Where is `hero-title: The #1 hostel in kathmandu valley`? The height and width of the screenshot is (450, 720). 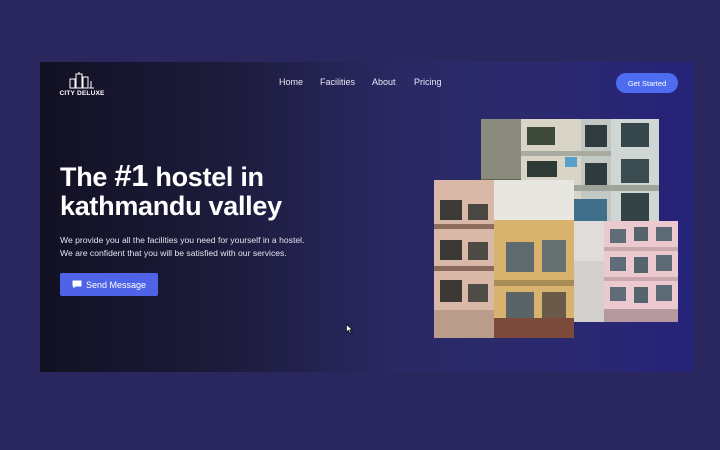
hero-title: The #1 hostel in kathmandu valley is located at coordinates (220, 189).